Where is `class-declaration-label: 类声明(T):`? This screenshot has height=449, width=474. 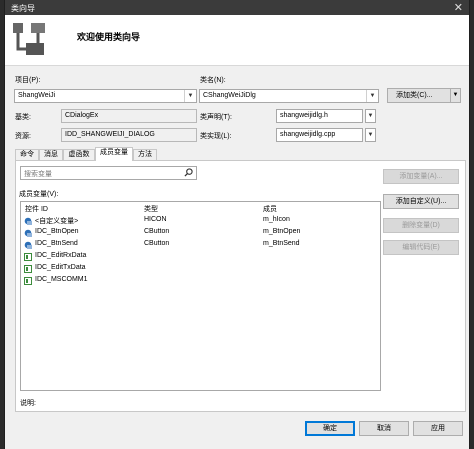
class-declaration-label: 类声明(T): is located at coordinates (216, 117).